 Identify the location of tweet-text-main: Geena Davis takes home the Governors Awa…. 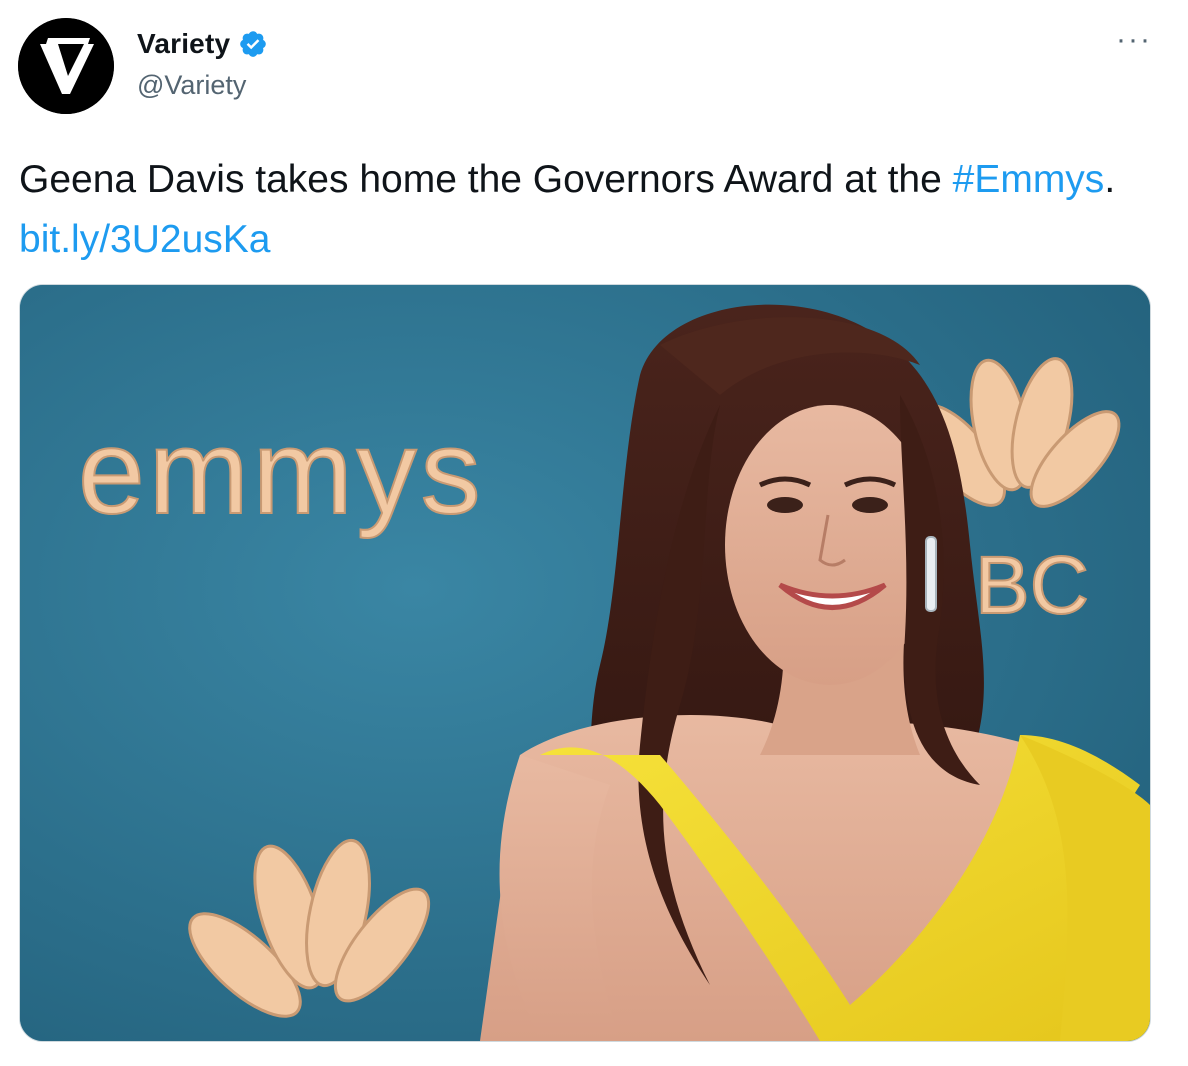
(486, 179).